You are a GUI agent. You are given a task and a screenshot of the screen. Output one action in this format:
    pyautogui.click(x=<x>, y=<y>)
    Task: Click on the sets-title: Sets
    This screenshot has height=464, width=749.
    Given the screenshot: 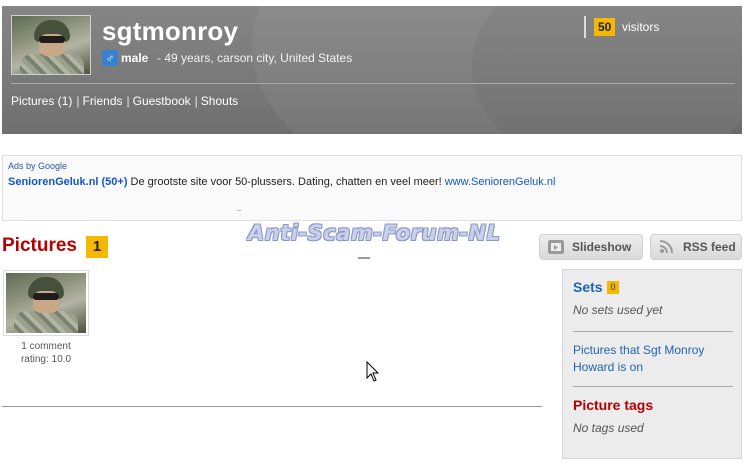 What is the action you would take?
    pyautogui.click(x=588, y=287)
    